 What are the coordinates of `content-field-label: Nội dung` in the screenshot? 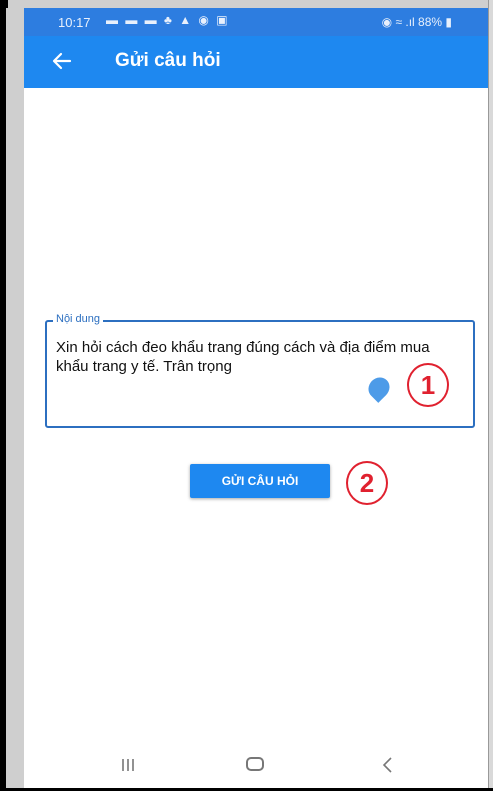 It's located at (78, 319).